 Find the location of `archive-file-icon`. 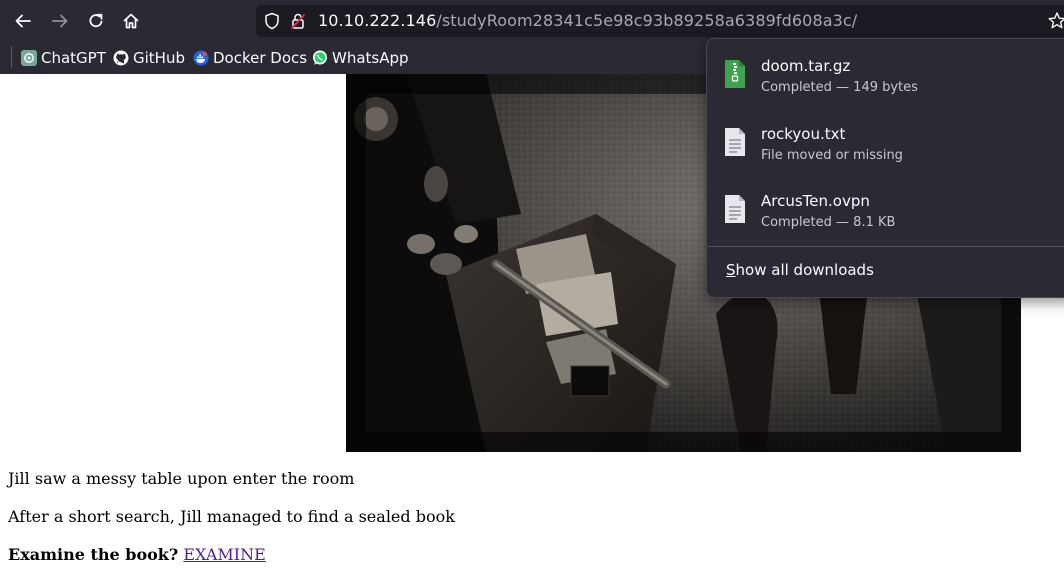

archive-file-icon is located at coordinates (735, 76).